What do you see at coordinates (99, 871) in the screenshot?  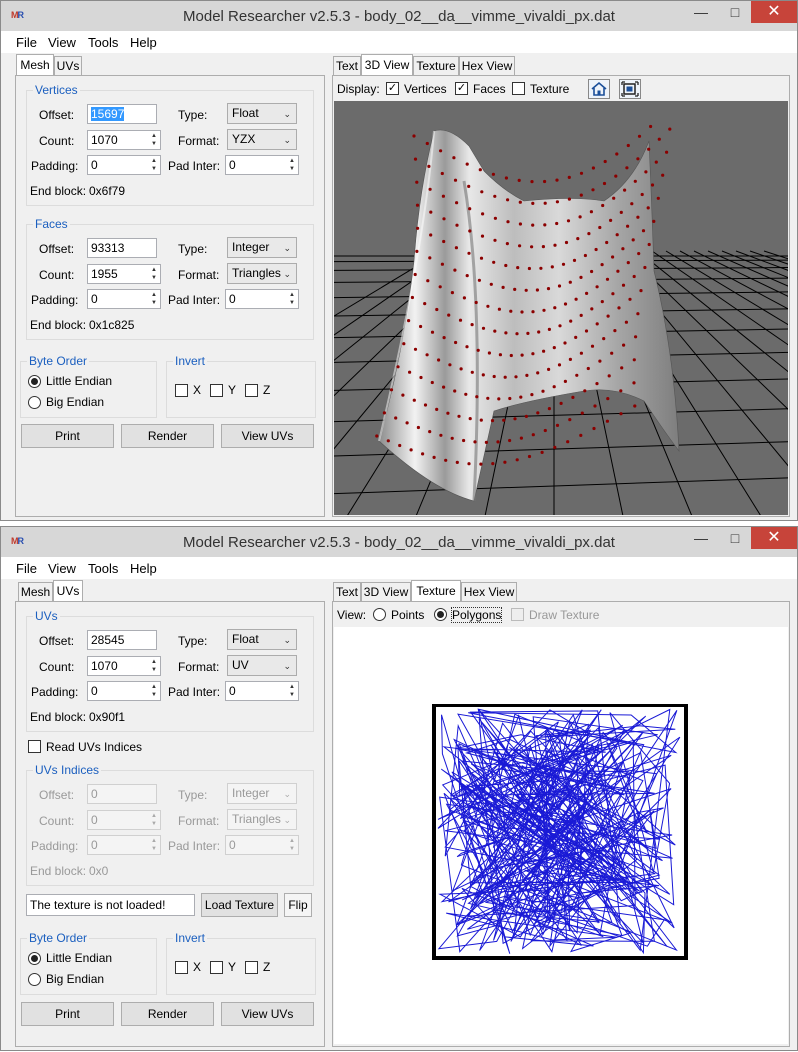 I see `end-block-value: 0x0` at bounding box center [99, 871].